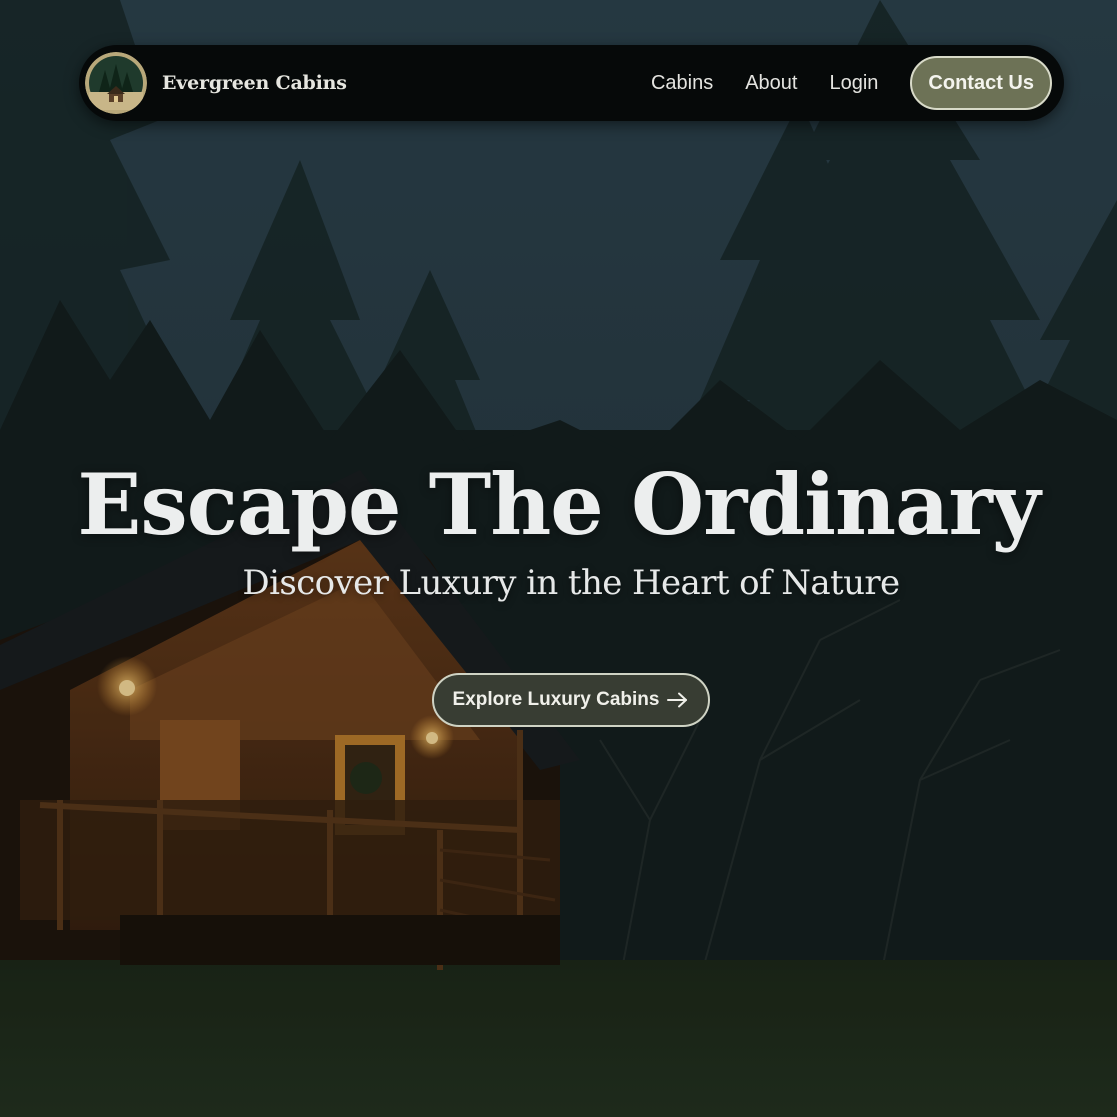 The width and height of the screenshot is (1117, 1117). I want to click on nav-link-cabins: Cabins, so click(682, 83).